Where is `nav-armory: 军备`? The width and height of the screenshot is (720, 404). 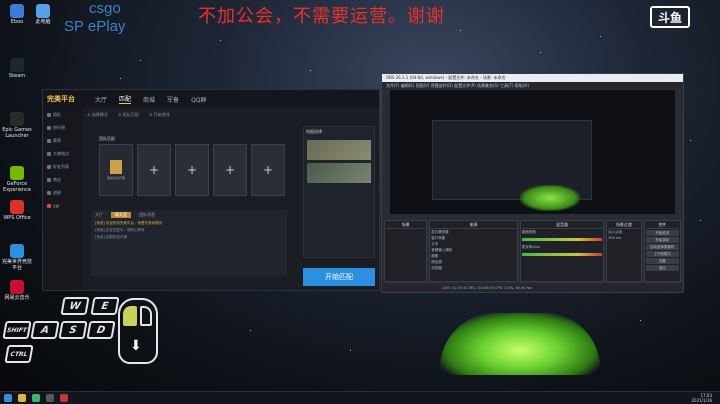 nav-armory: 军备 is located at coordinates (173, 99).